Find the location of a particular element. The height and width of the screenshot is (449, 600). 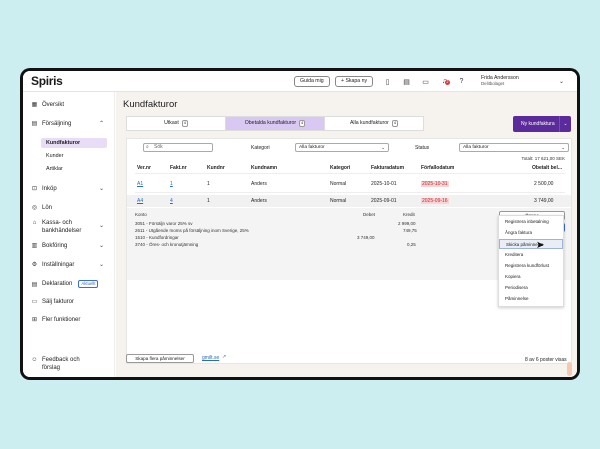

sidebar-item-bokforing: ▥ Bokföring is located at coordinates (49, 246).